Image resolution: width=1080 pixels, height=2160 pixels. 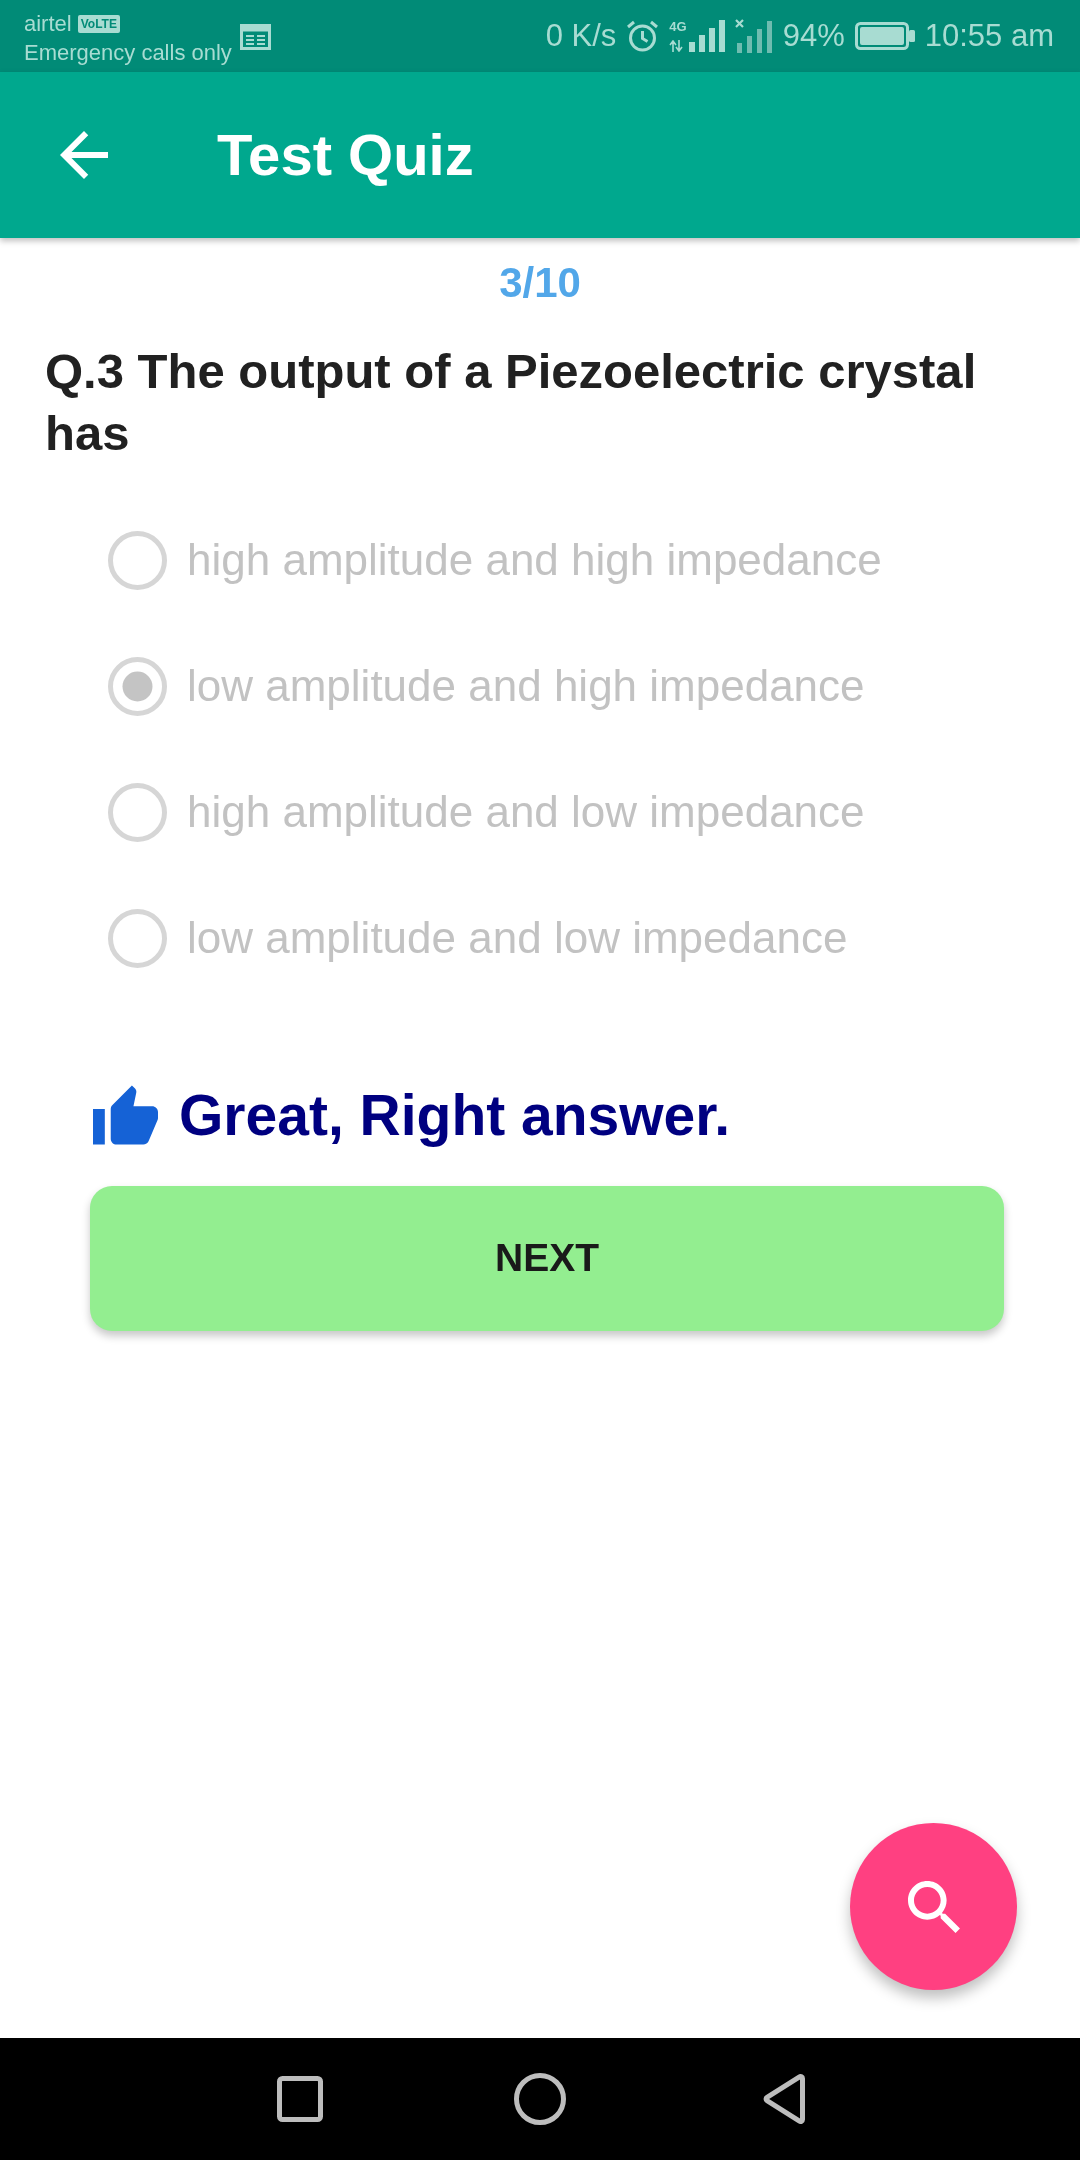 What do you see at coordinates (989, 36) in the screenshot?
I see `clock-time: 10:55 am` at bounding box center [989, 36].